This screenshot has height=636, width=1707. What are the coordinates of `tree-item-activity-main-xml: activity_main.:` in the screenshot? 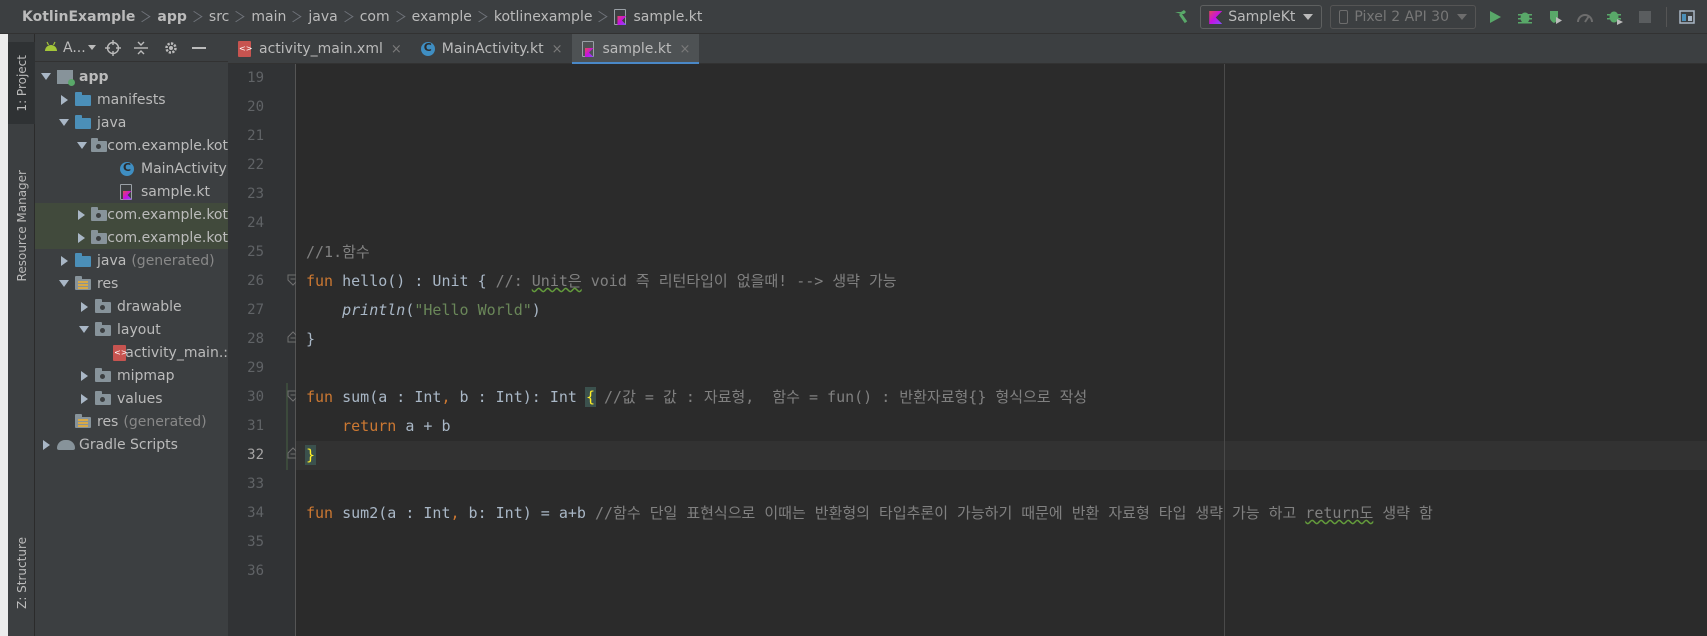 It's located at (131, 352).